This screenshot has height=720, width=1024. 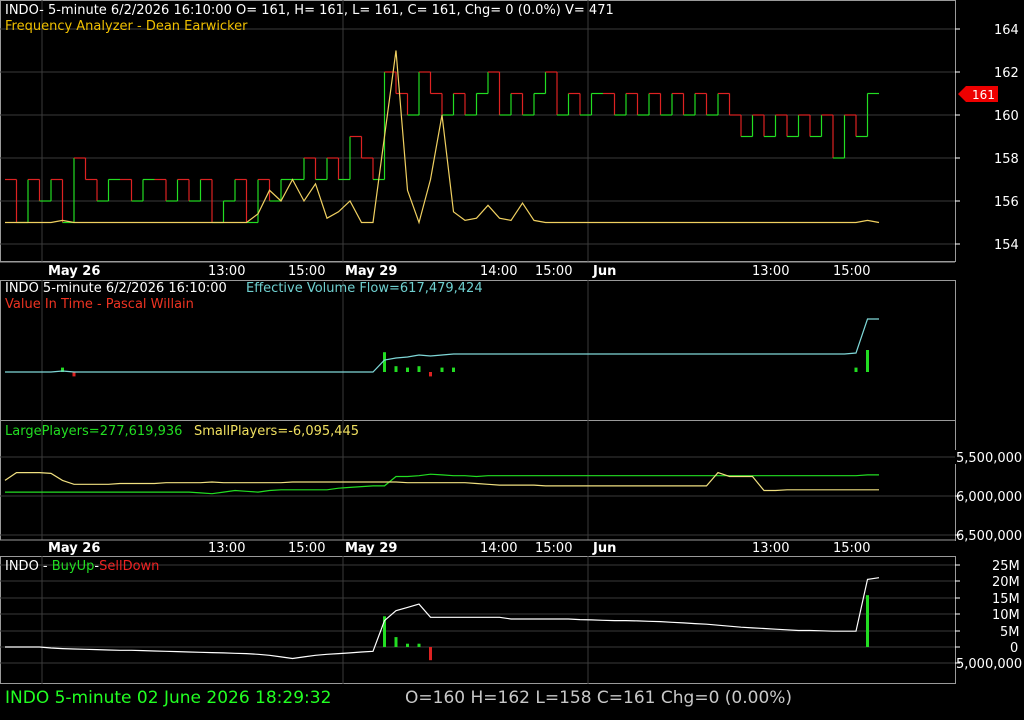 I want to click on y-tick-0: 0, so click(x=1014, y=648).